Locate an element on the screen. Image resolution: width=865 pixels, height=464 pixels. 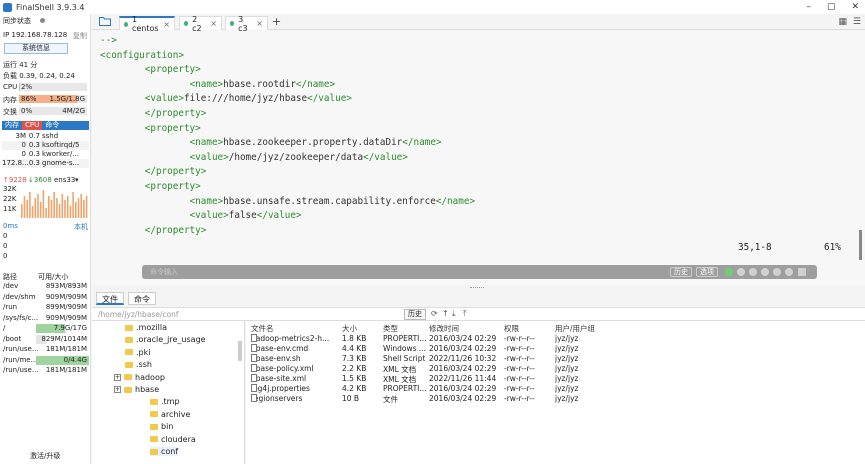
disk-size-text: 899M/909M is located at coordinates (66, 307).